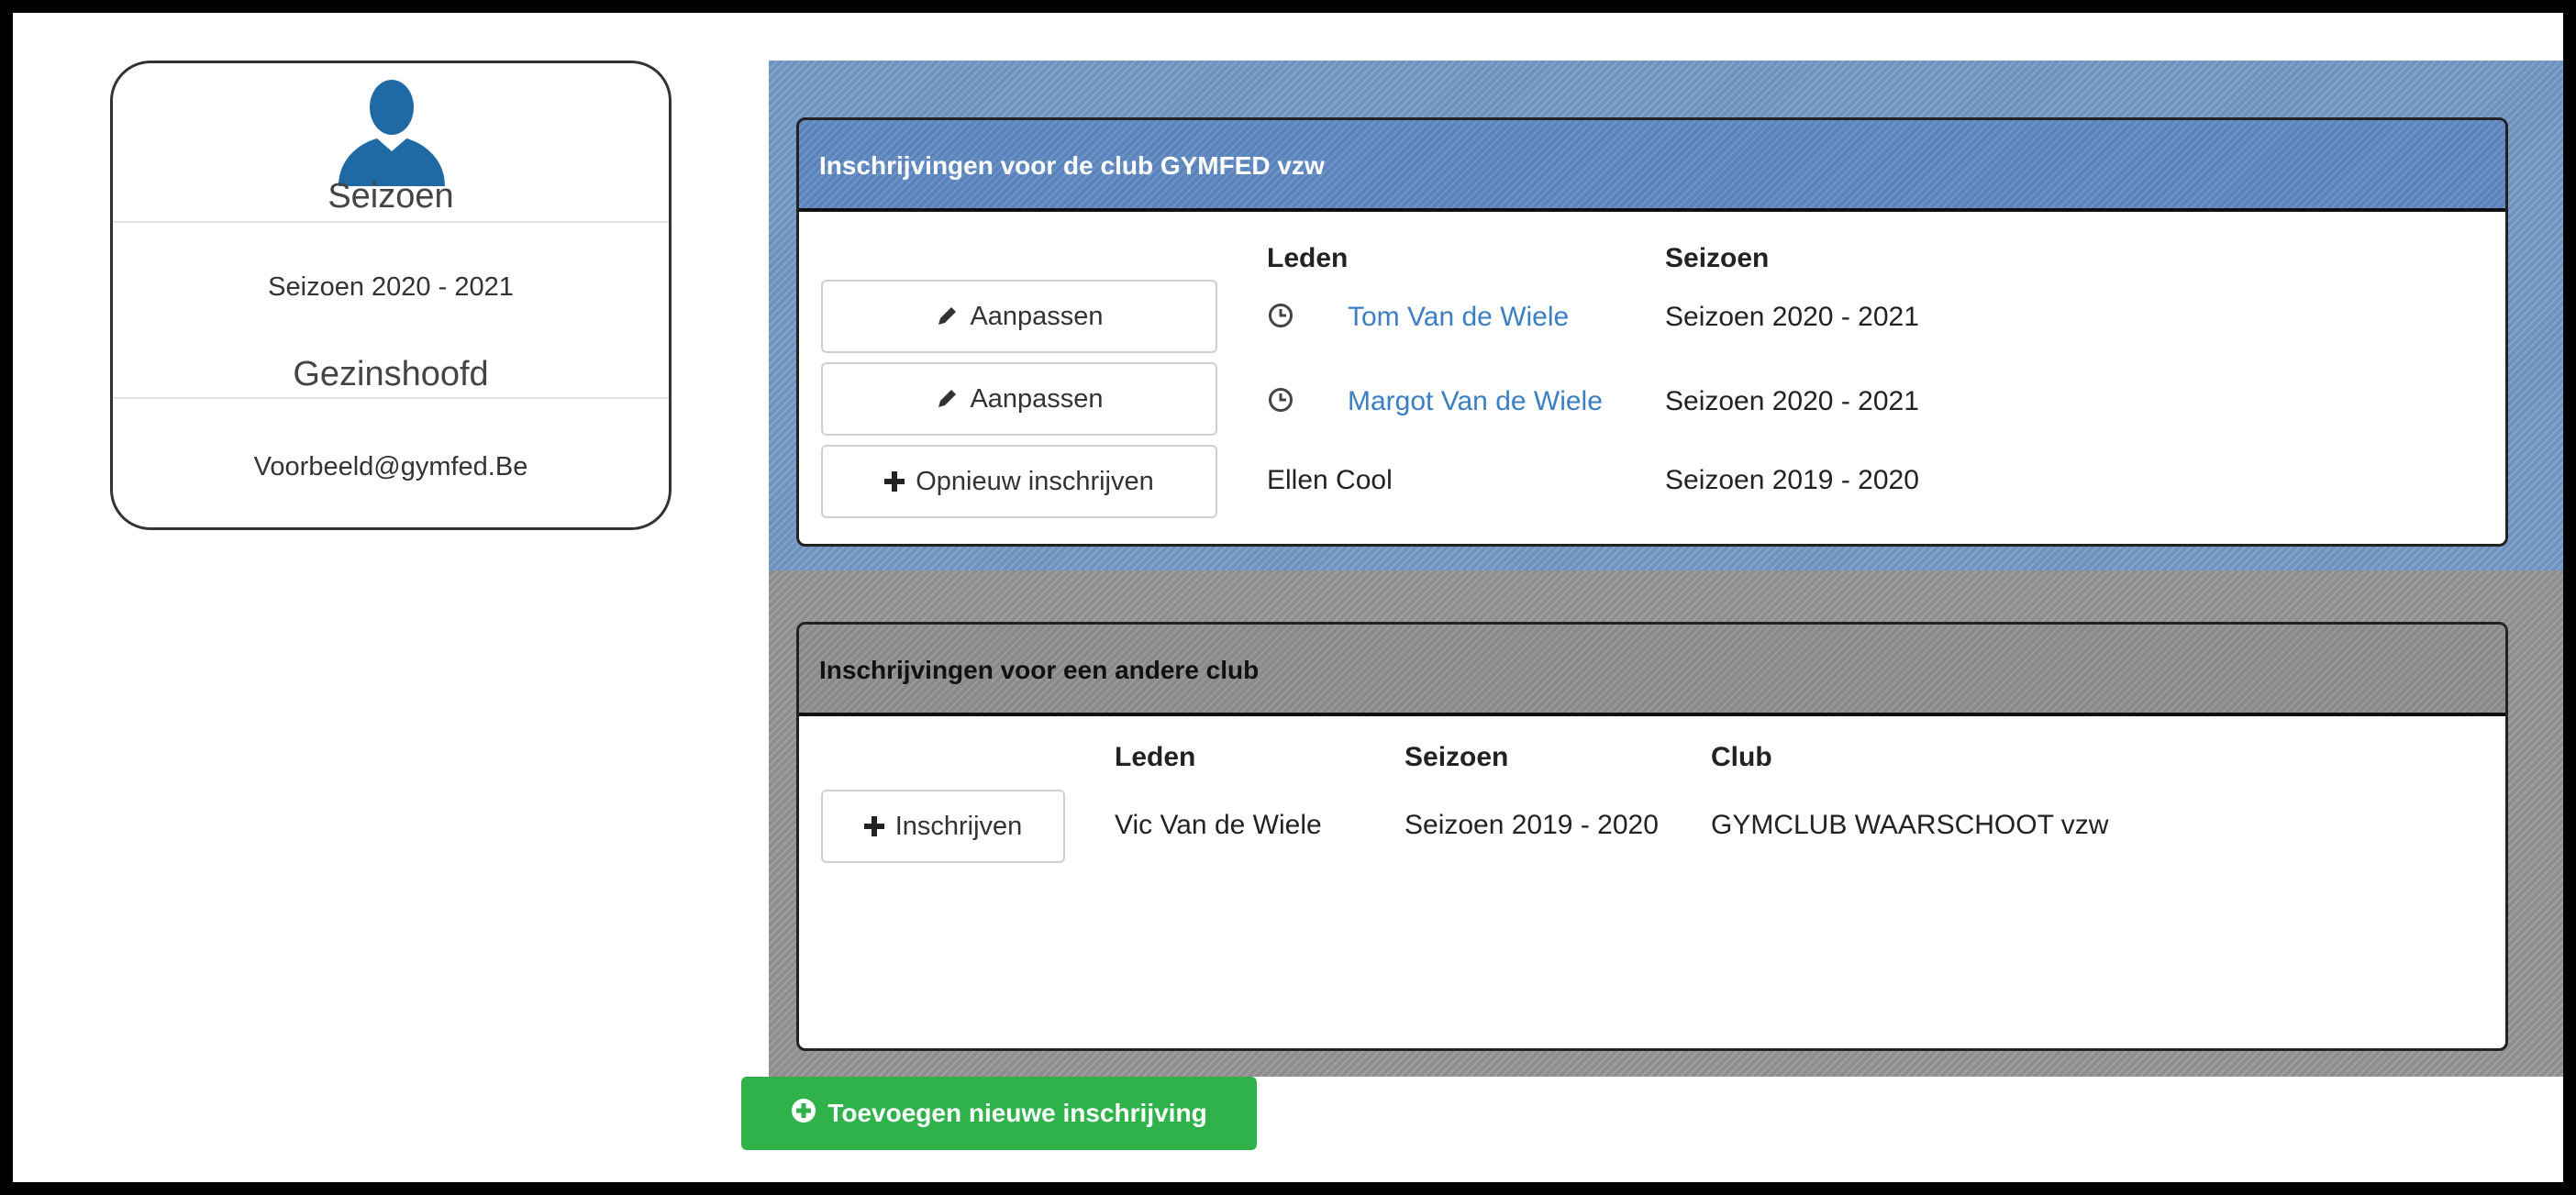 The width and height of the screenshot is (2576, 1195). I want to click on register-button-label: Inschrijven, so click(958, 826).